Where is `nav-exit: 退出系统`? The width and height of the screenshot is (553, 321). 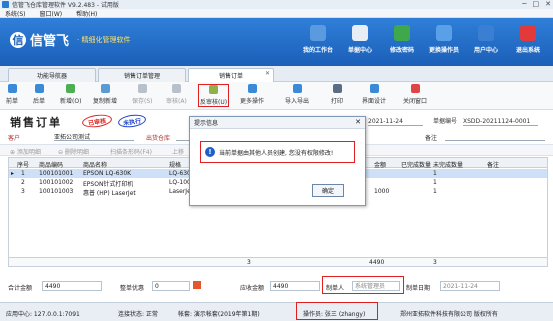 nav-exit: 退出系统 is located at coordinates (528, 37).